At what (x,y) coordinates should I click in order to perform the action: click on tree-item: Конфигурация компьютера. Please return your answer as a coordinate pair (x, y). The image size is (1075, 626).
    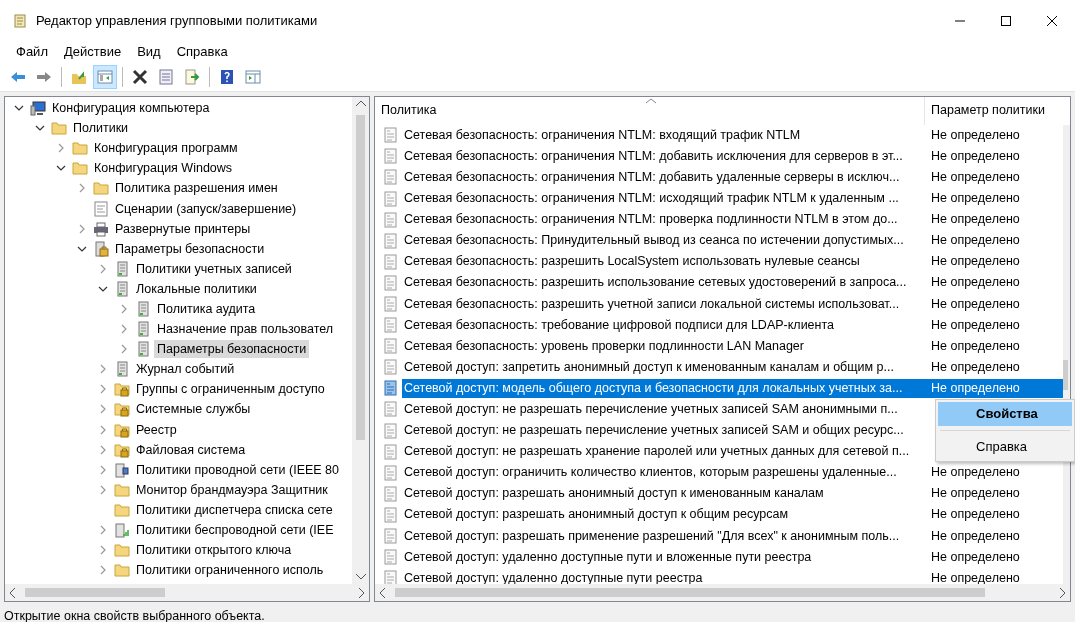
    Looking at the image, I should click on (131, 108).